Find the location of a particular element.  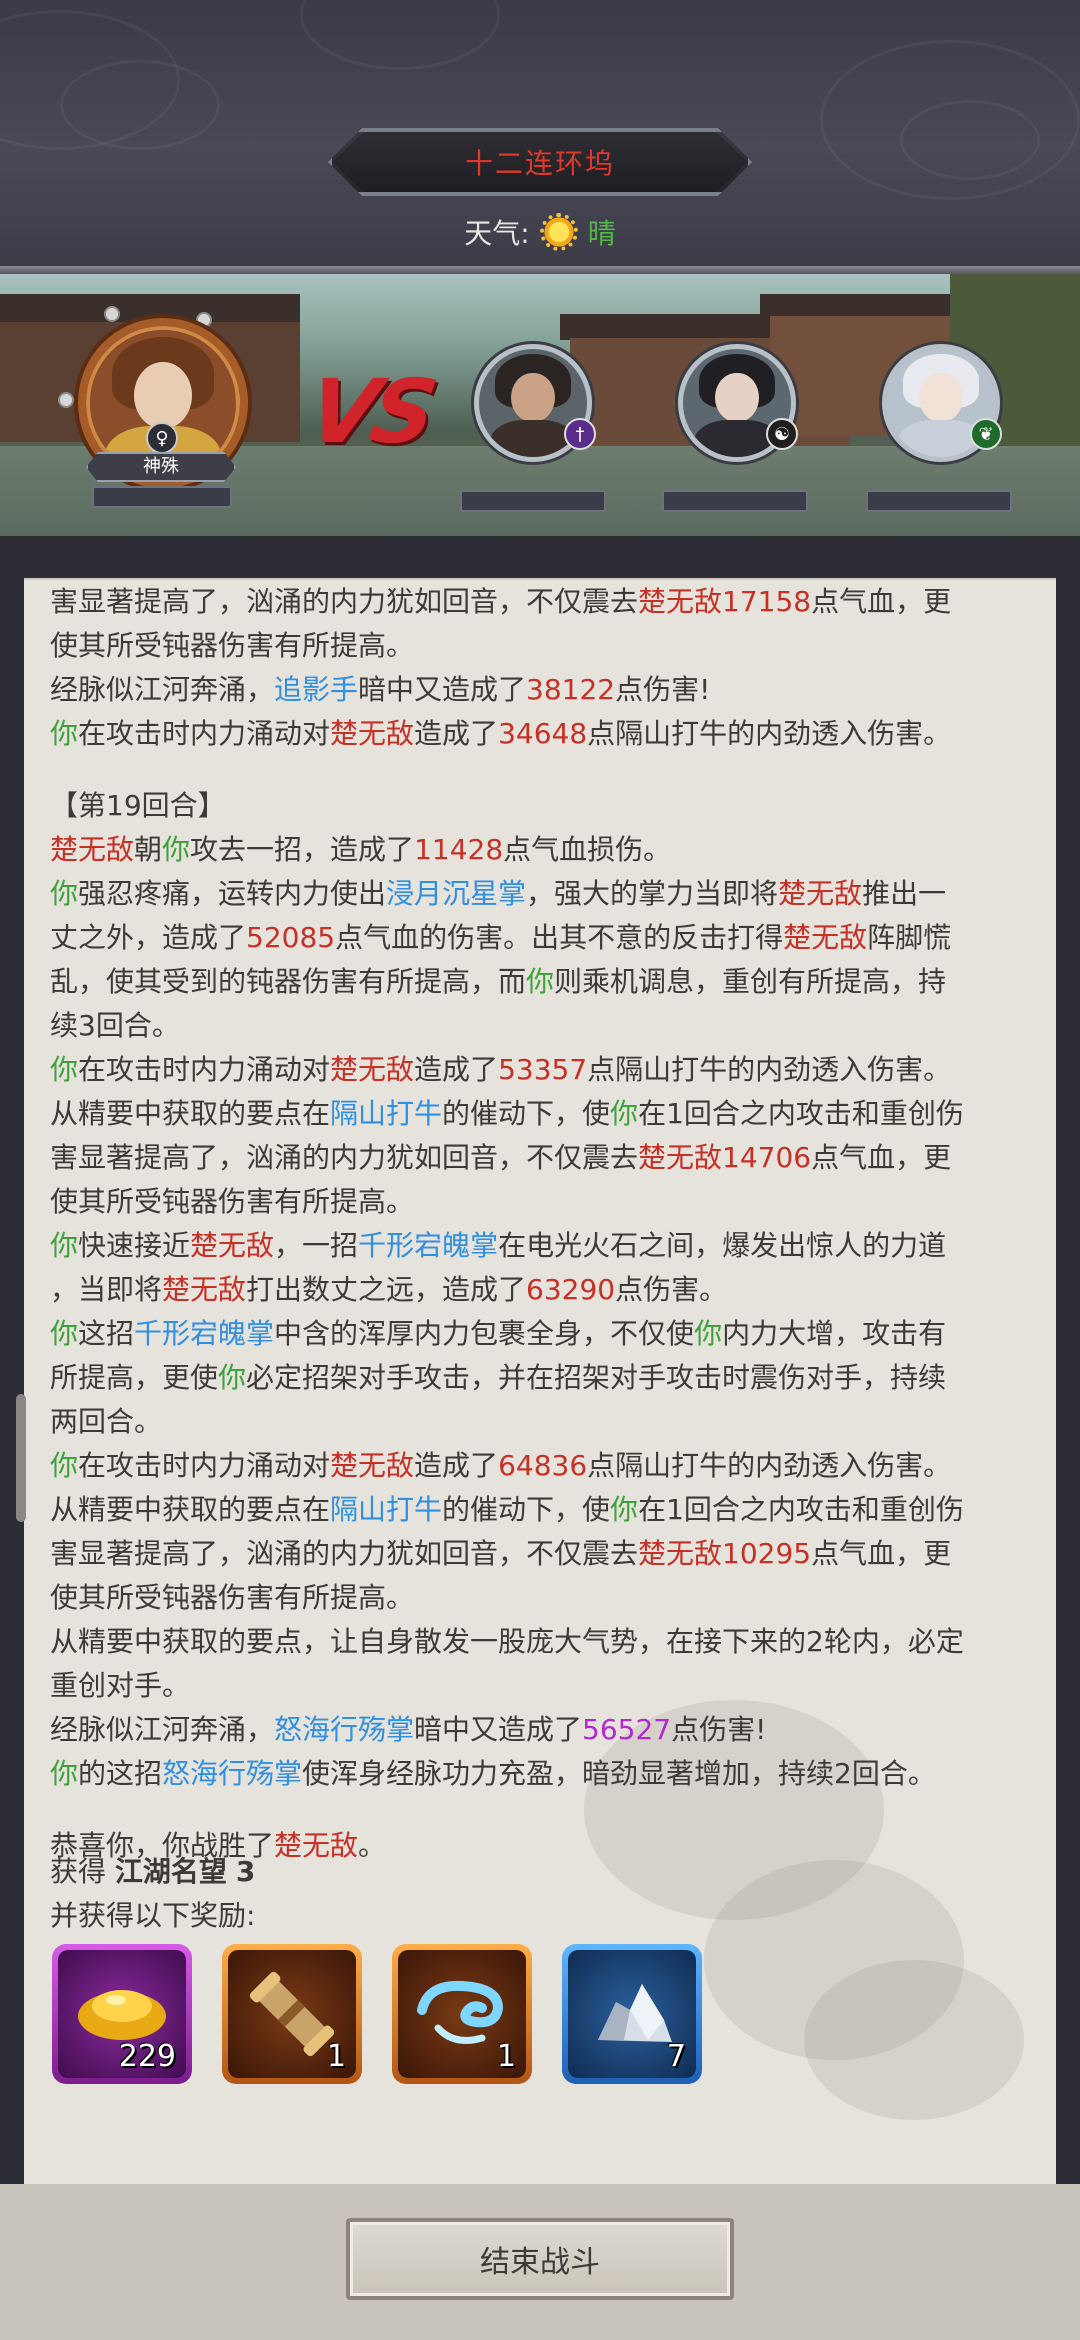

reward-qty: 1 is located at coordinates (336, 2056).